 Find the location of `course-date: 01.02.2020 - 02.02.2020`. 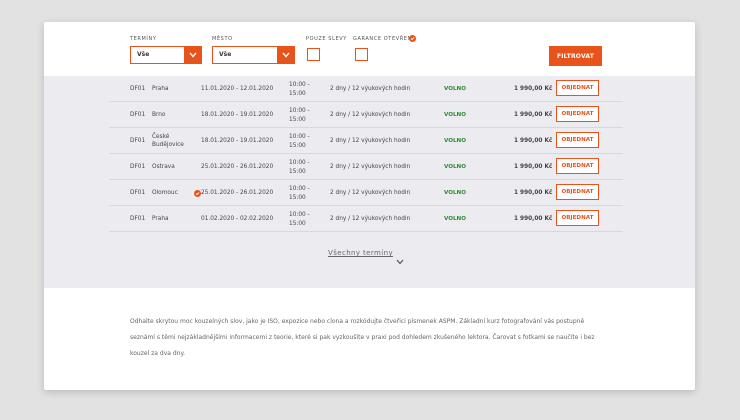

course-date: 01.02.2020 - 02.02.2020 is located at coordinates (237, 219).